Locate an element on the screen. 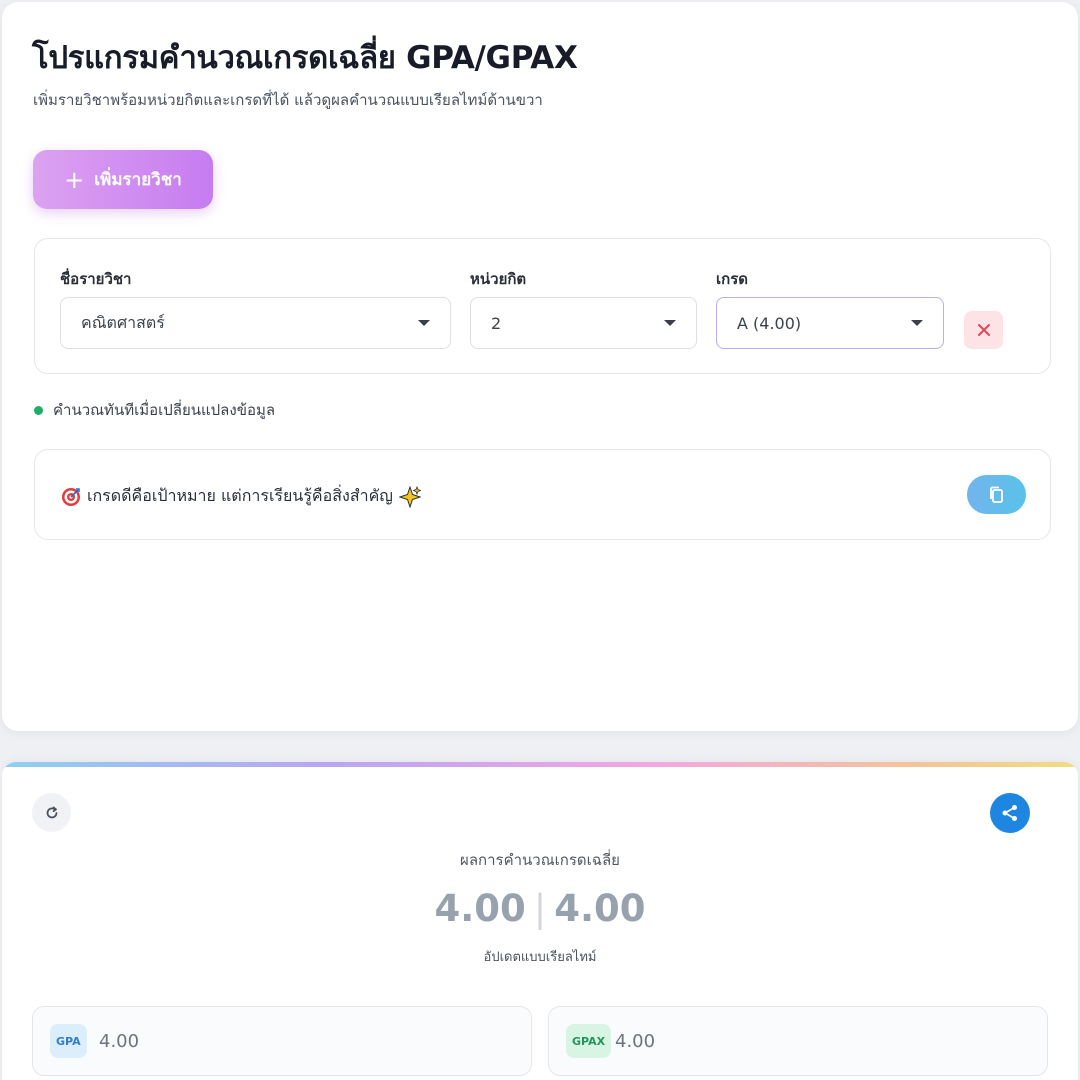 This screenshot has height=1080, width=1080. credit-label: หน่วยกิต is located at coordinates (498, 279).